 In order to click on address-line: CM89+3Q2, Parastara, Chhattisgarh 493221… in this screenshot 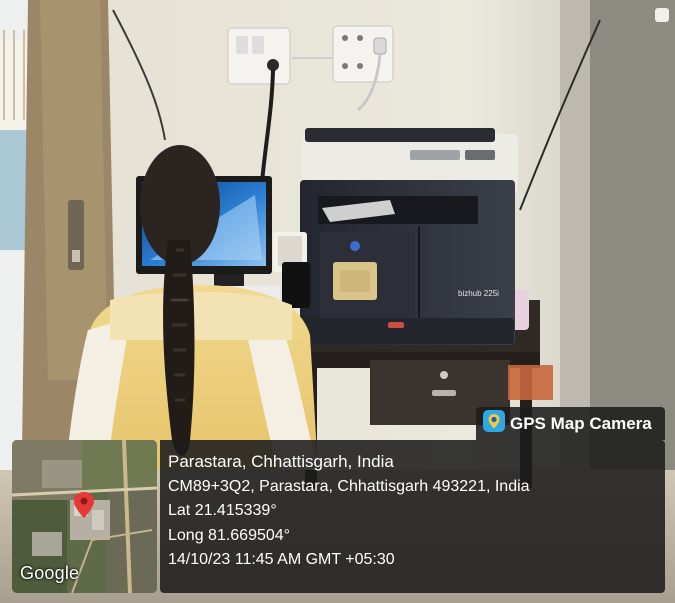, I will do `click(349, 486)`.